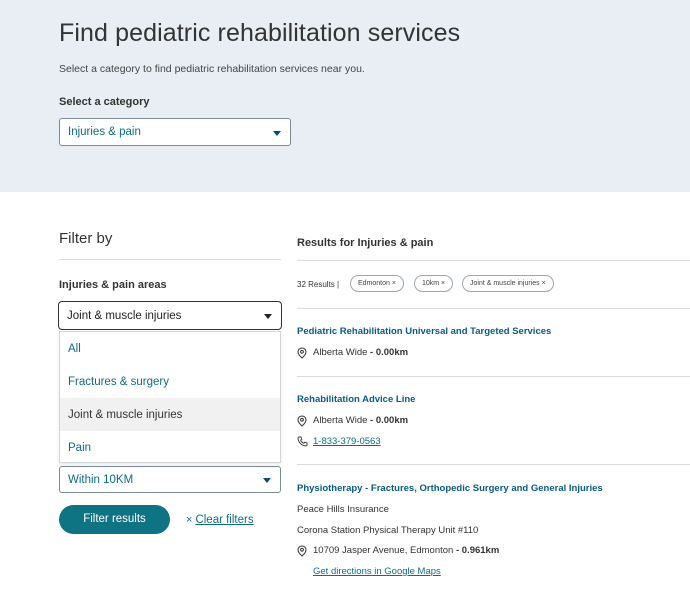 Image resolution: width=690 pixels, height=591 pixels. Describe the element at coordinates (170, 348) in the screenshot. I see `dropdown-option-all: All` at that location.